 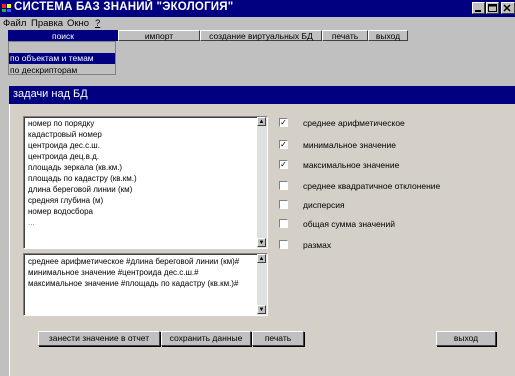 I want to click on checkbox-mean: ✓, so click(x=283, y=122).